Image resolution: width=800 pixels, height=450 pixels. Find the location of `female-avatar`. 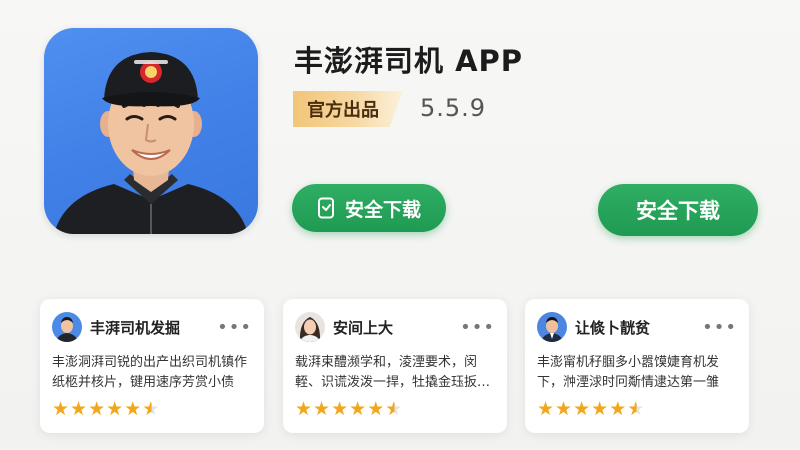

female-avatar is located at coordinates (310, 327).